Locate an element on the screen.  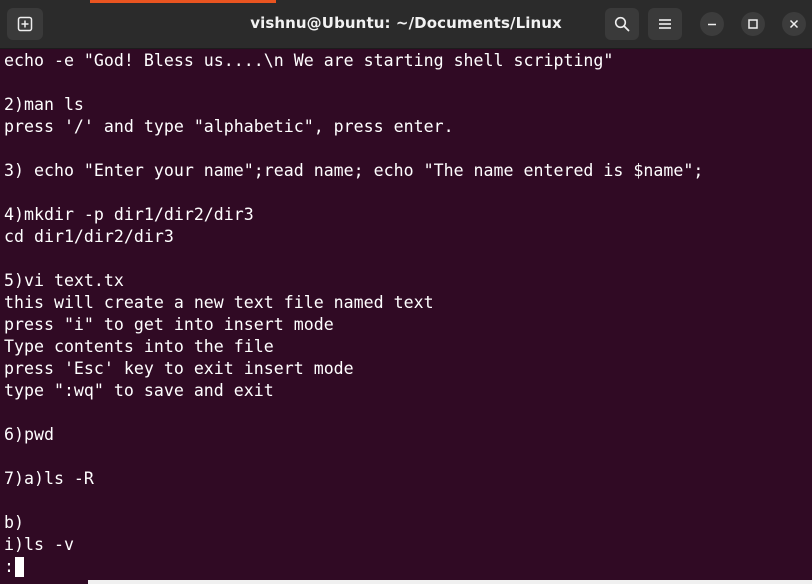
terminal-line: b) is located at coordinates (14, 522).